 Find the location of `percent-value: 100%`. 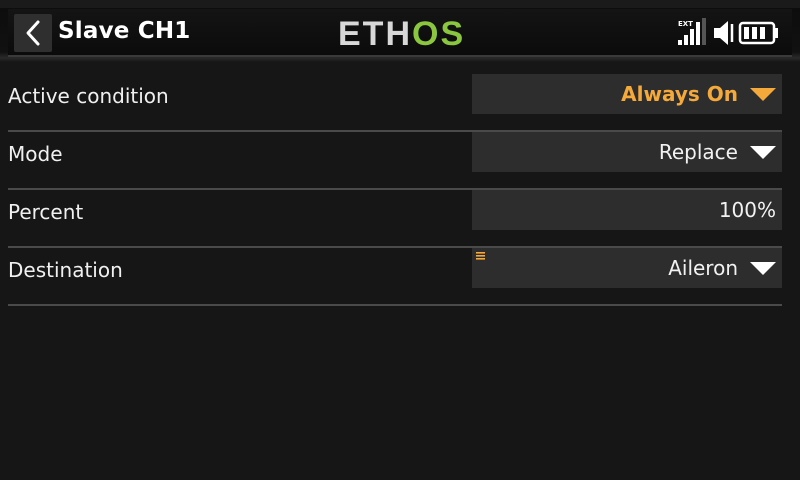

percent-value: 100% is located at coordinates (747, 210).